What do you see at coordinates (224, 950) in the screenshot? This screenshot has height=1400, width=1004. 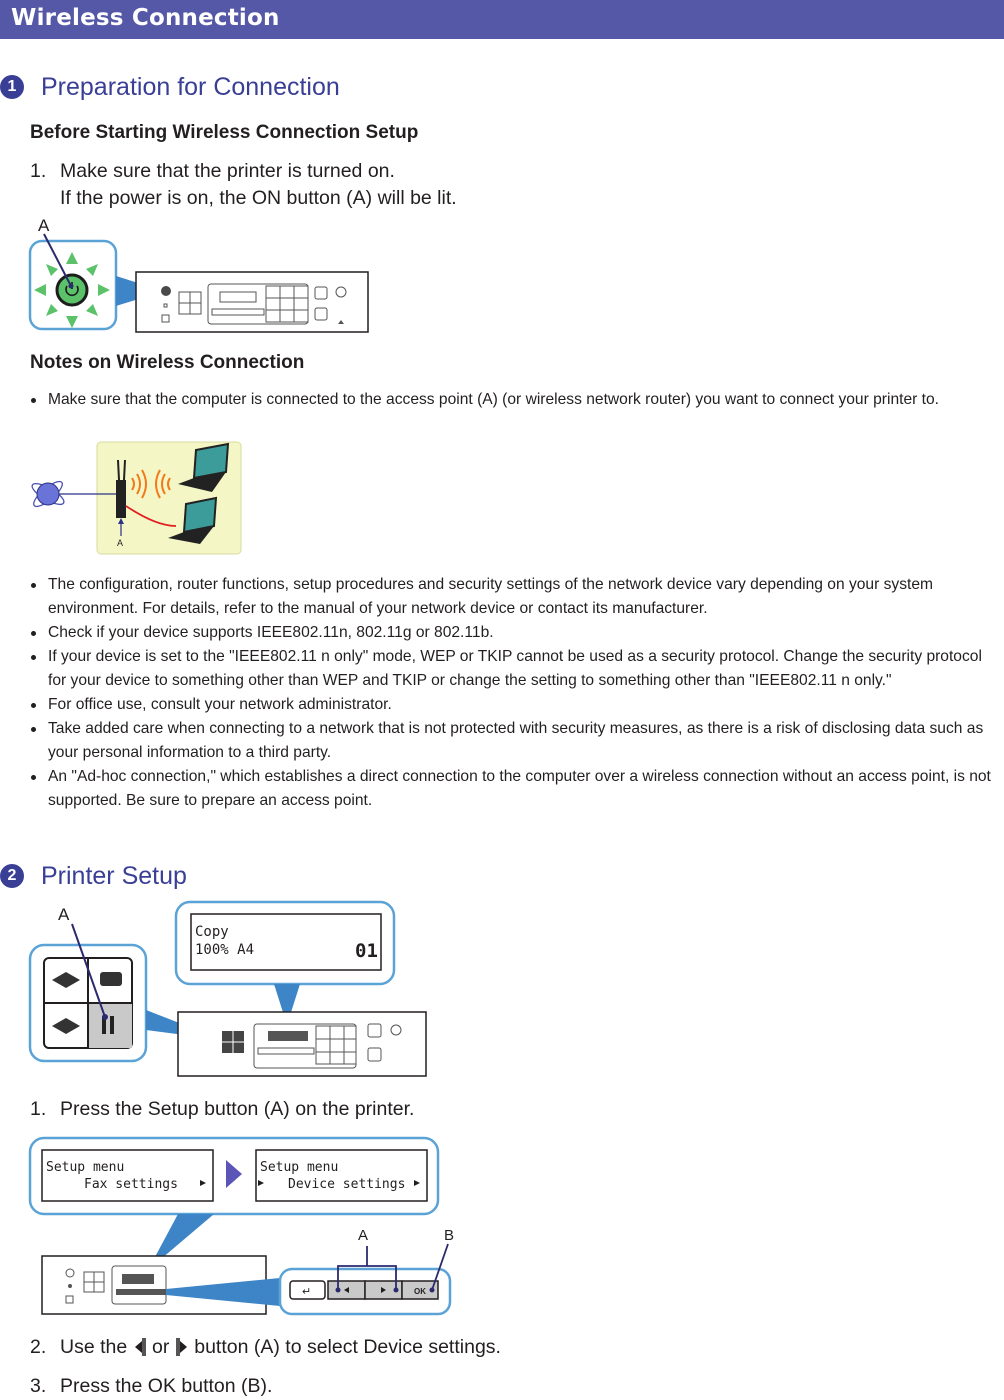 I see `svg-text: 100% A4` at bounding box center [224, 950].